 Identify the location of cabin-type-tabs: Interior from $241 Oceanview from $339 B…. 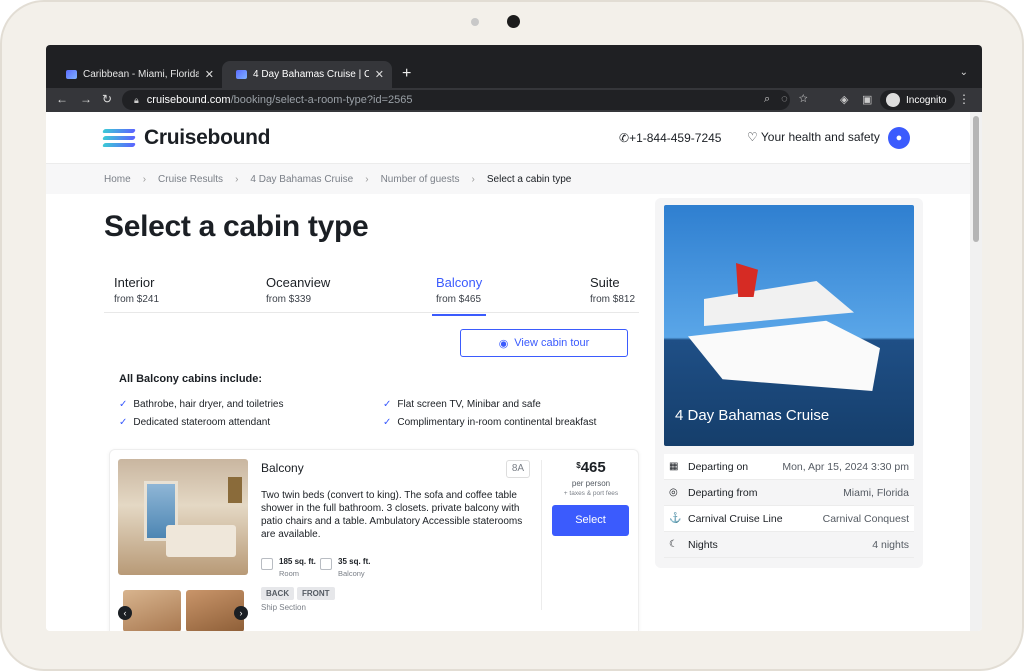
(371, 291).